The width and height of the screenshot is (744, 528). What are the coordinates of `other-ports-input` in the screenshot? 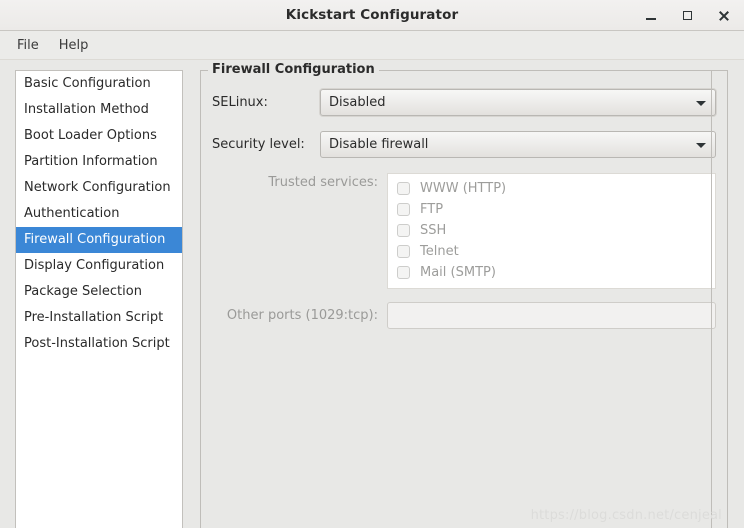 It's located at (551, 315).